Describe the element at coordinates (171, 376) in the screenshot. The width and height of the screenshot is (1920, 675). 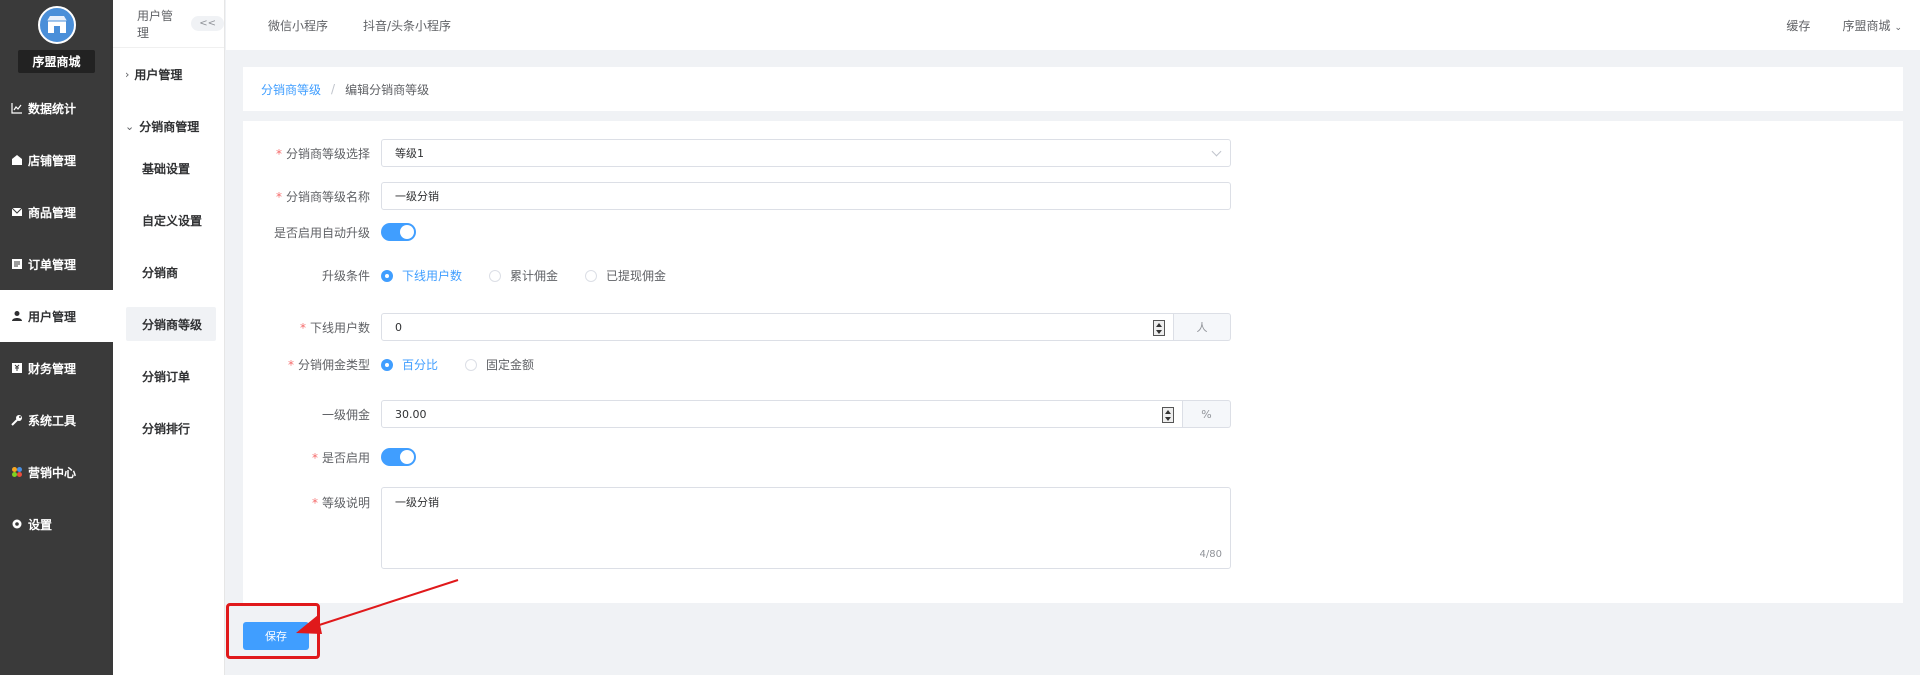
I see `sub-item-distribution-orders: 分销订单` at that location.